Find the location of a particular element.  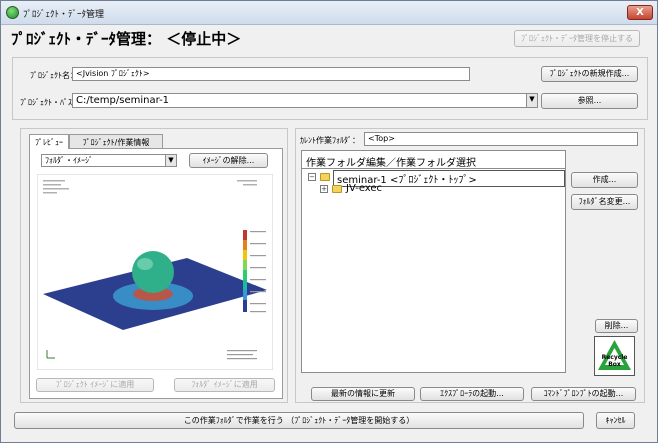

recycle-box-line1: Recycle is located at coordinates (614, 357).